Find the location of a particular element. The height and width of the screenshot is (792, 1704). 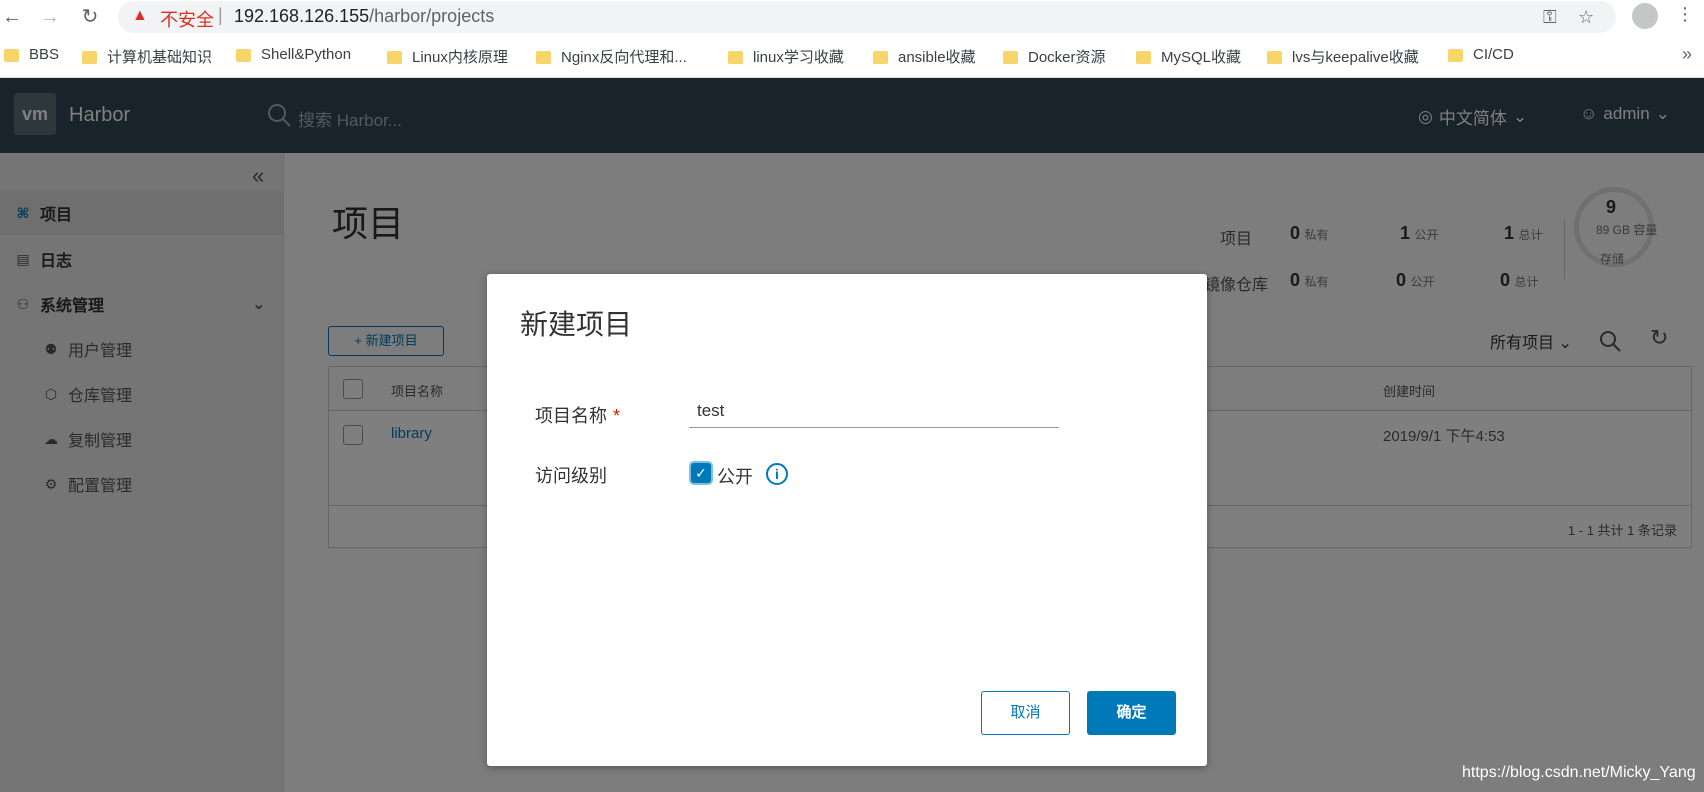

reload-icon: ↻ is located at coordinates (90, 17).